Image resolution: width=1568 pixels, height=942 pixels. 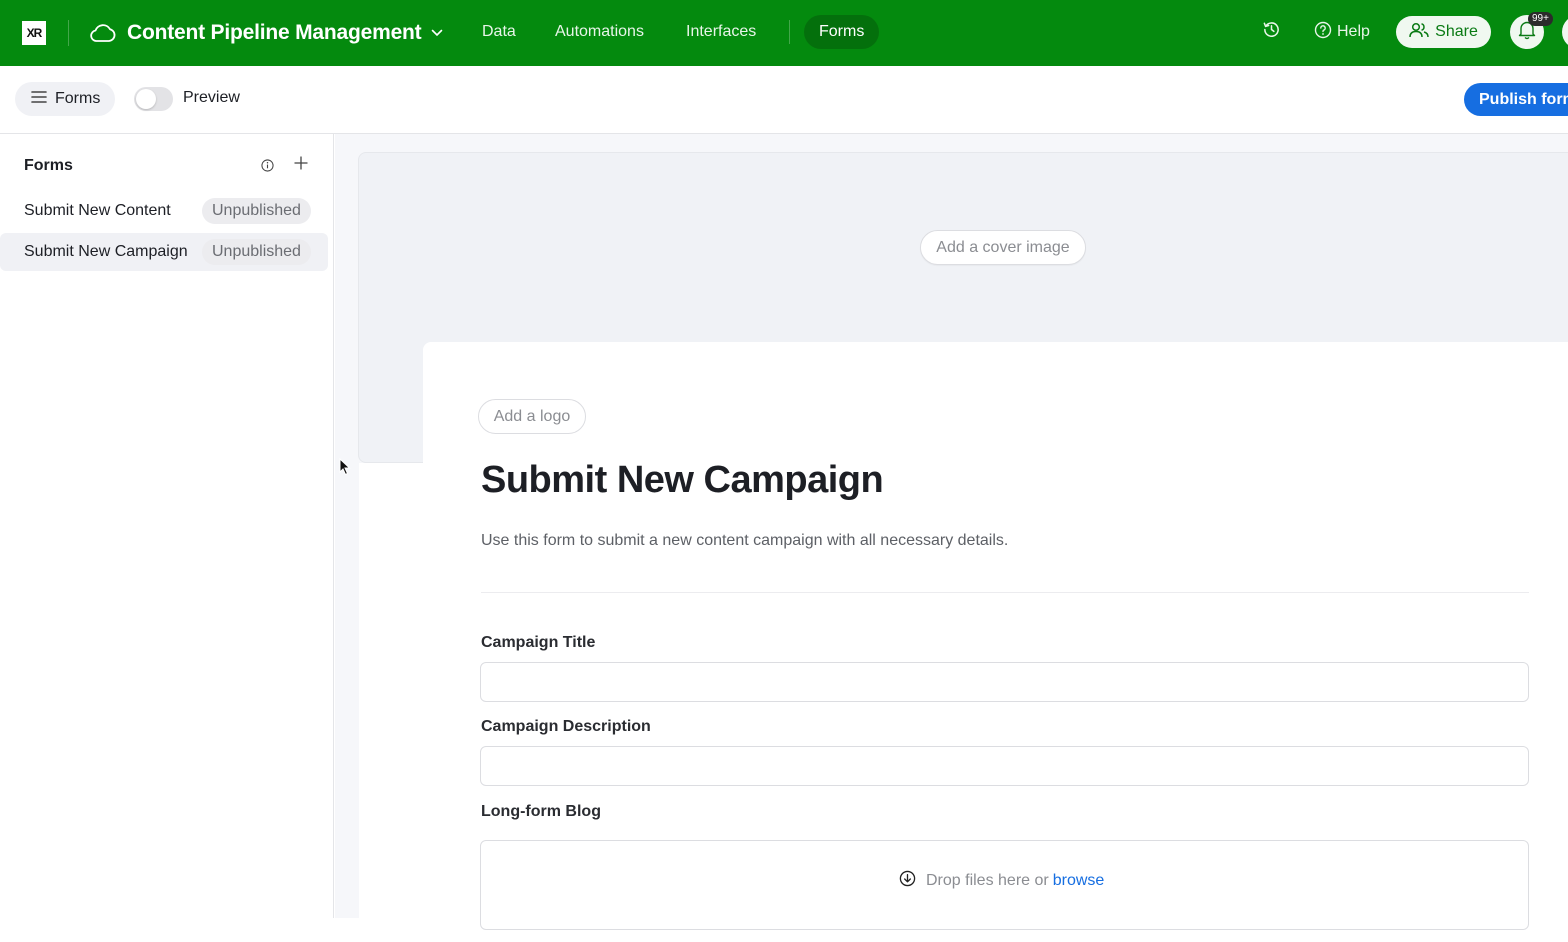 I want to click on base-name-dropdown: Content Pipeline Management, so click(x=265, y=33).